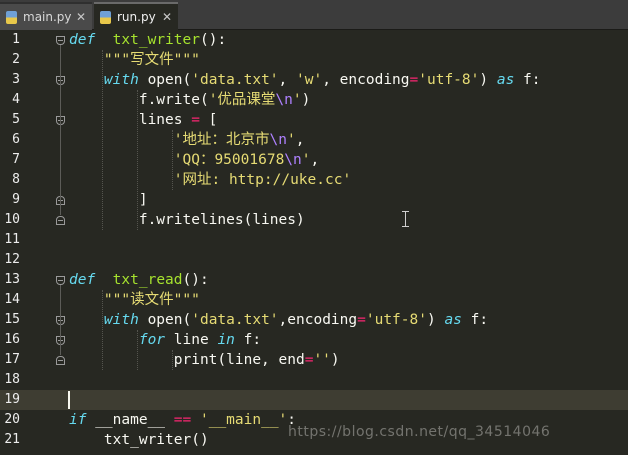 The height and width of the screenshot is (455, 628). Describe the element at coordinates (314, 300) in the screenshot. I see `code-line: 14 """读文件"""` at that location.